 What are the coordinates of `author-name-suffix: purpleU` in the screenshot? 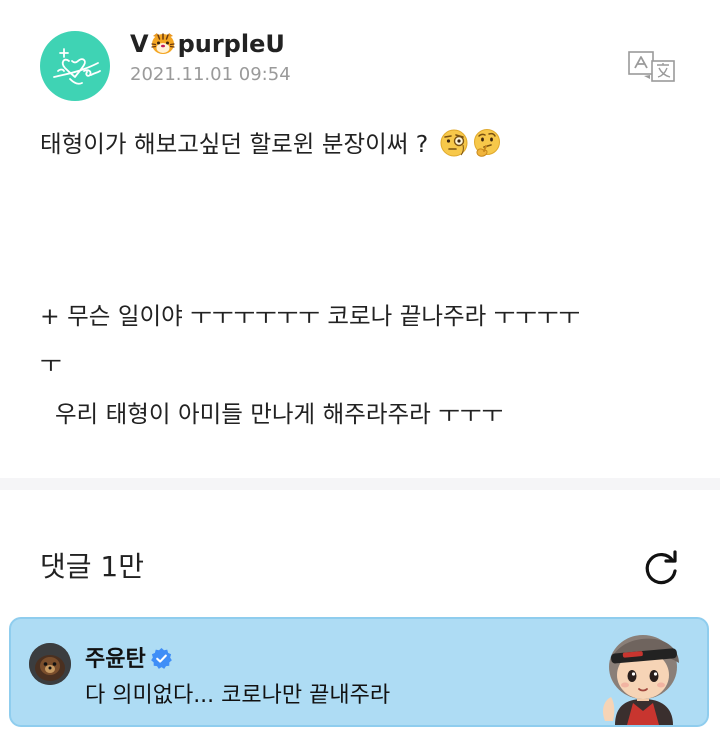 It's located at (231, 44).